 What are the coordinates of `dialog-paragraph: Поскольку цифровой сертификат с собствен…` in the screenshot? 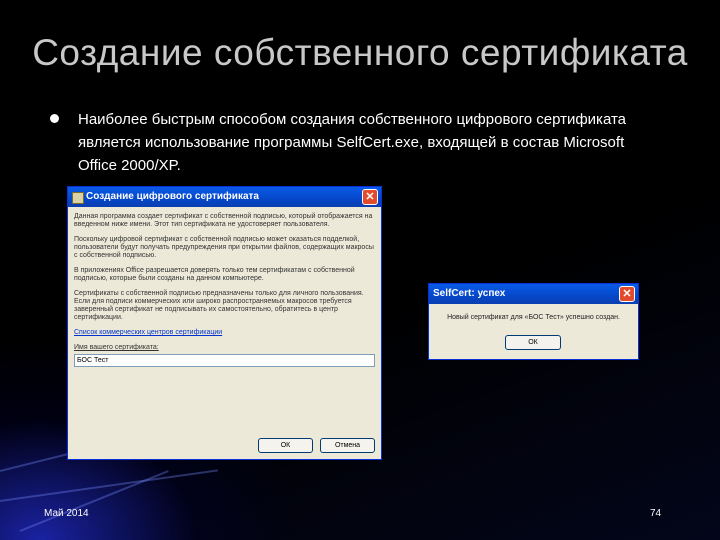 It's located at (224, 247).